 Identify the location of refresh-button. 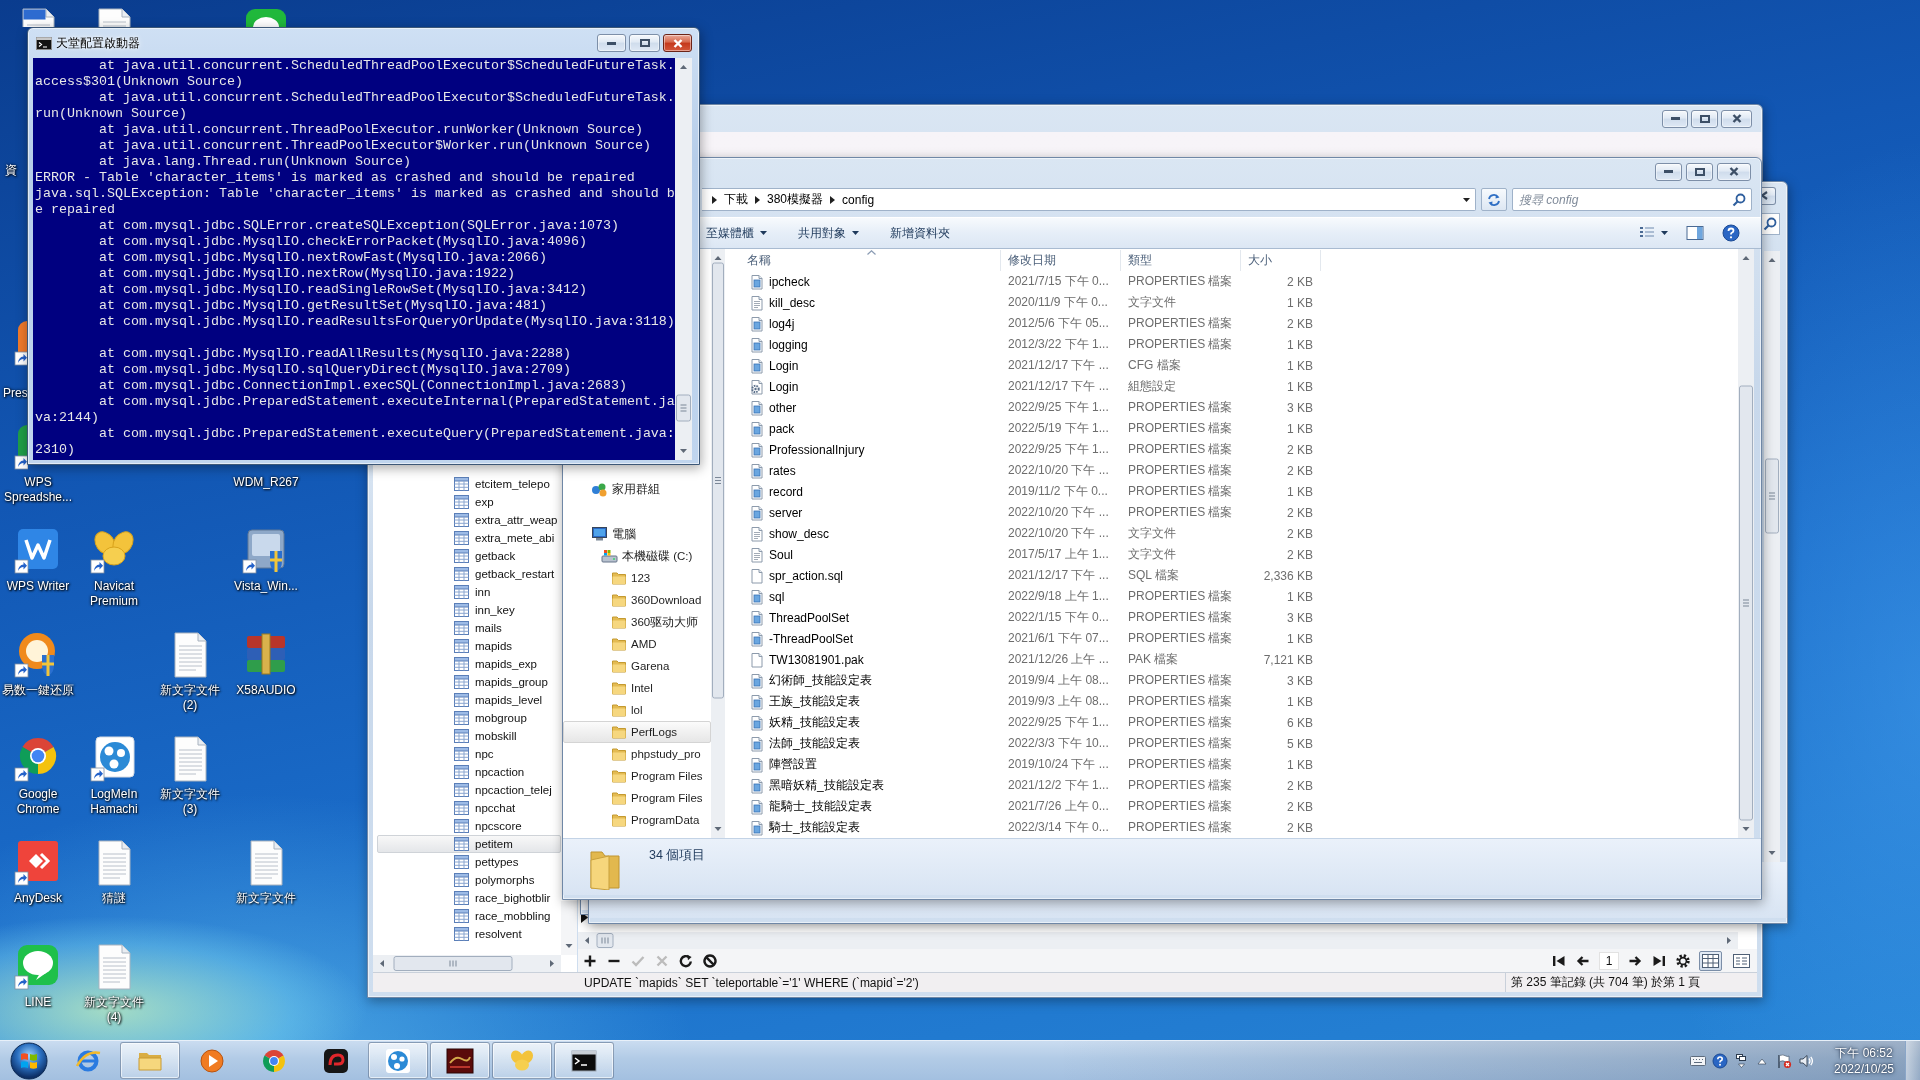
(1494, 199).